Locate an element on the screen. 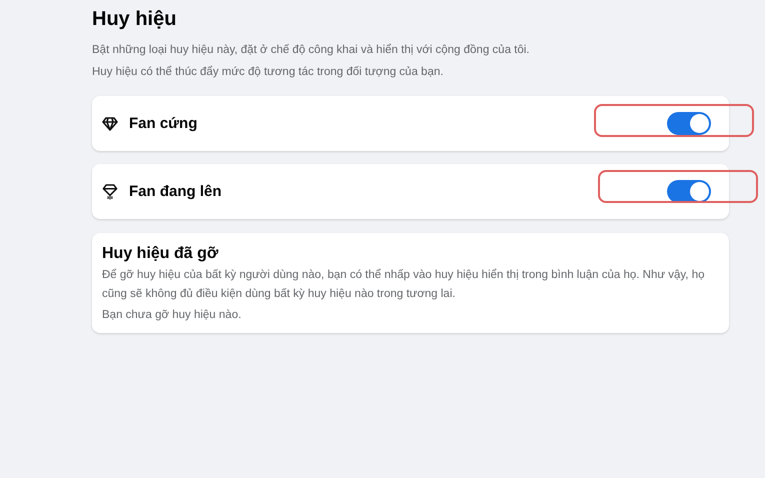 The image size is (765, 478). card-description: Để gỡ huy hiệu của bất kỳ người dùng nào, bạn có thể nhấp vào huy hiệu hiển thị trong bình luận của họ. Như vậy, họ cũng sẽ không đủ điều kiện dùng bất kỳ huy hiệu nào trong tương lai. is located at coordinates (404, 285).